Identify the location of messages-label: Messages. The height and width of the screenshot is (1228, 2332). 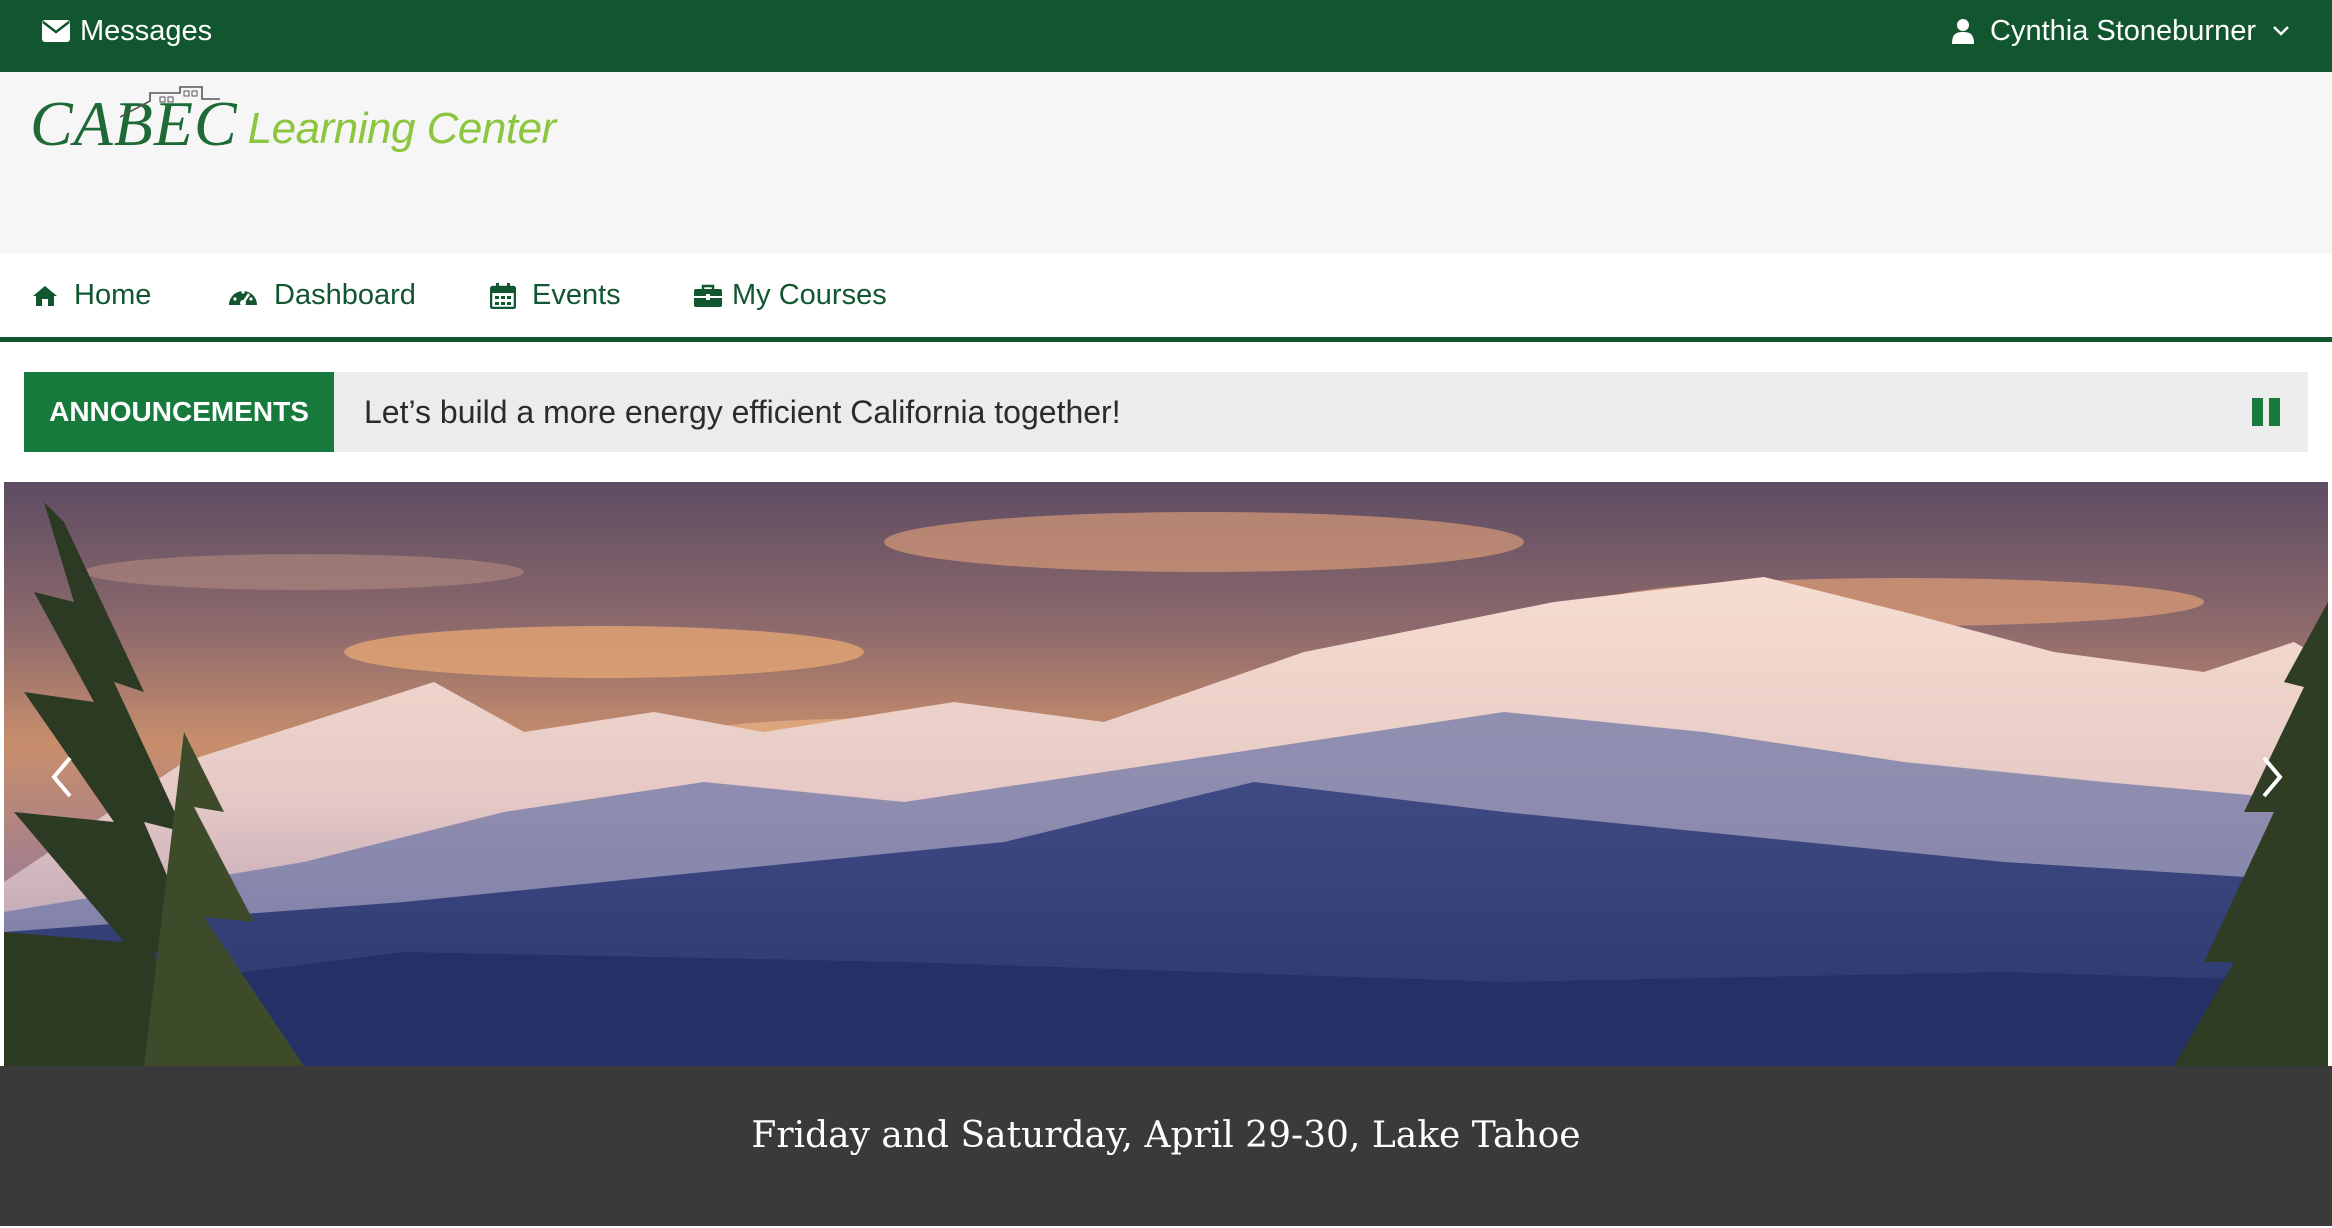
(146, 30).